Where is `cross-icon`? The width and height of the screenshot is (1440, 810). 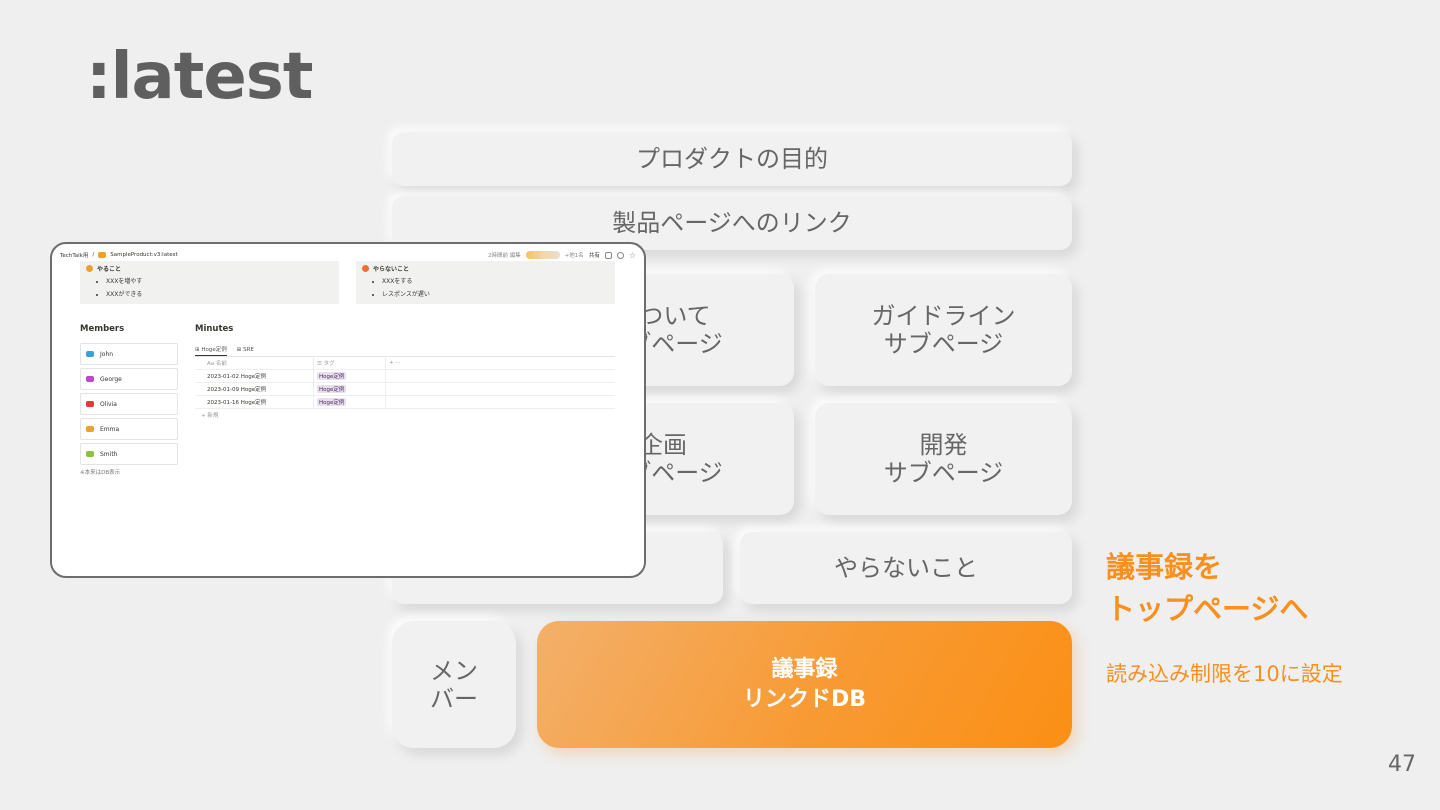
cross-icon is located at coordinates (365, 268).